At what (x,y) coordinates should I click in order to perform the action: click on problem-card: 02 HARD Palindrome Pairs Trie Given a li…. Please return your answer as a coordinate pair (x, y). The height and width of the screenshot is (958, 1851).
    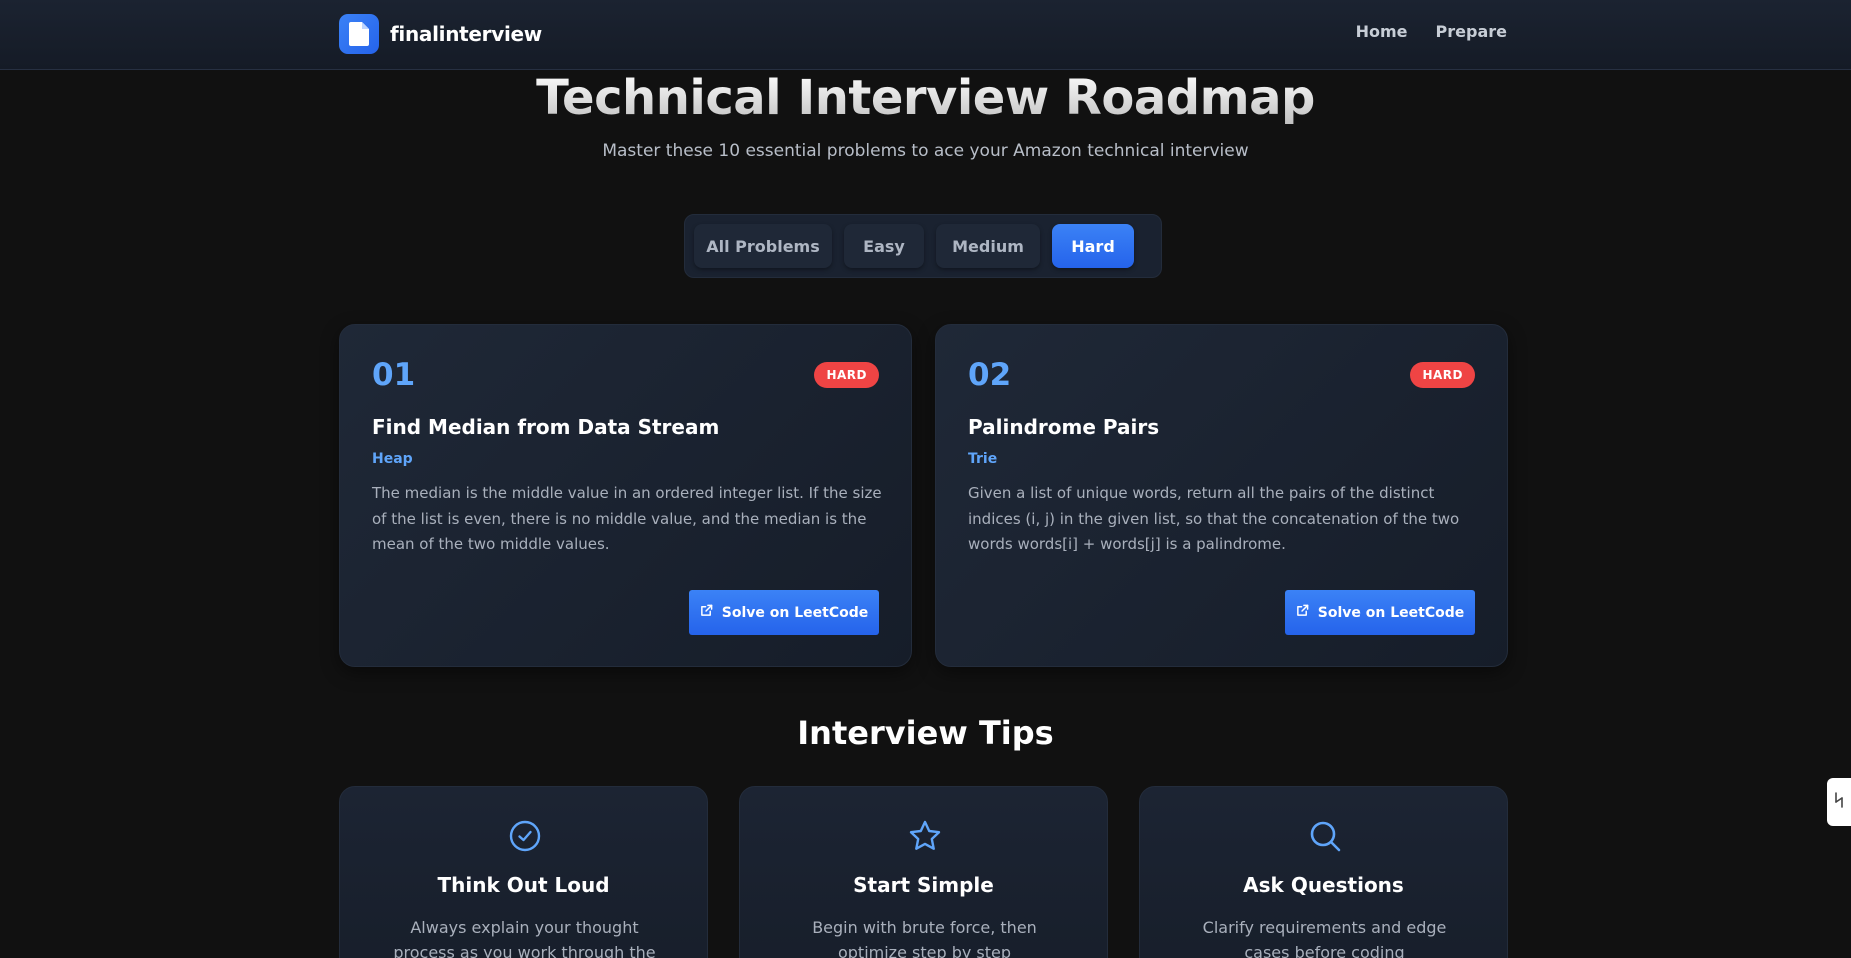
    Looking at the image, I should click on (1221, 495).